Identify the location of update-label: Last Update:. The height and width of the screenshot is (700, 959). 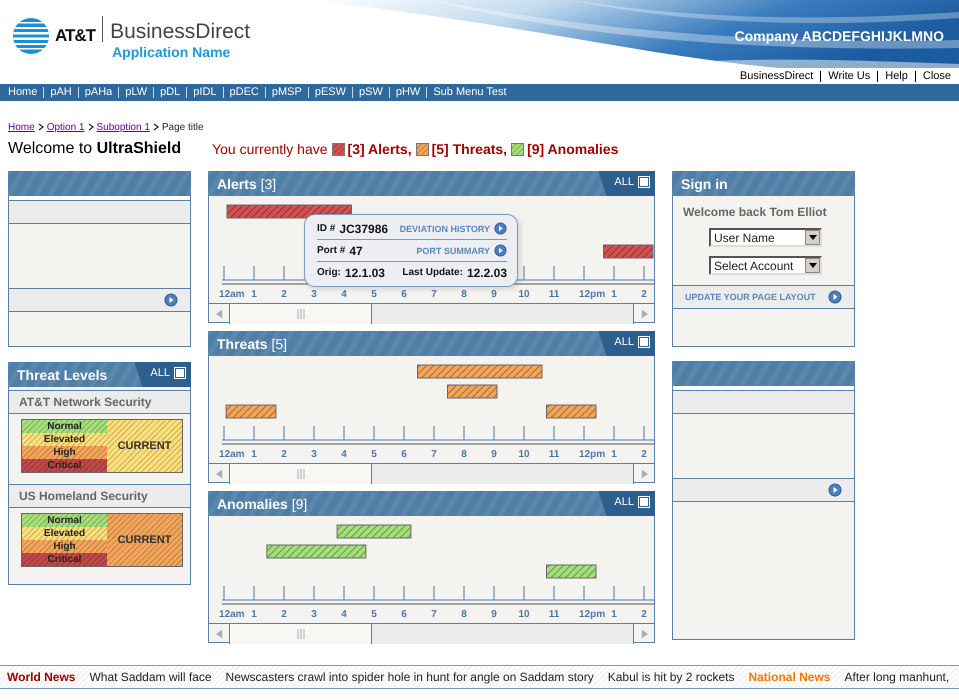
(432, 272).